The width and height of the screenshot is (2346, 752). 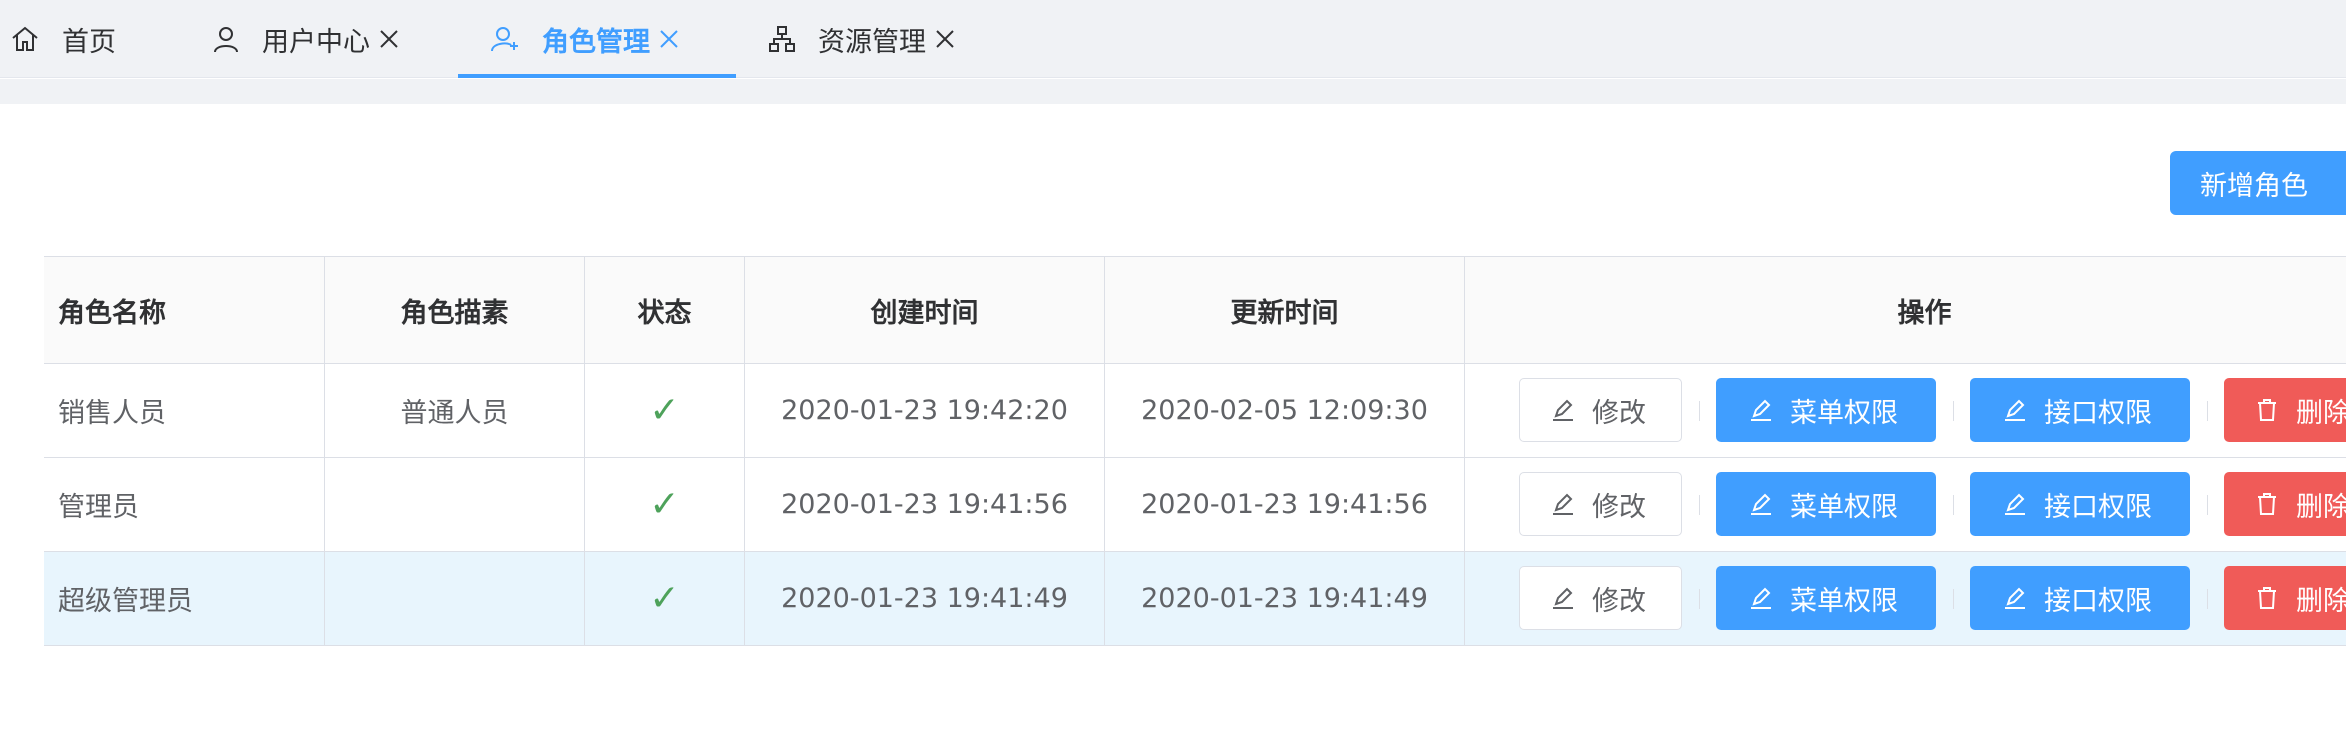 I want to click on tab-role-management: 角色管理, so click(x=585, y=39).